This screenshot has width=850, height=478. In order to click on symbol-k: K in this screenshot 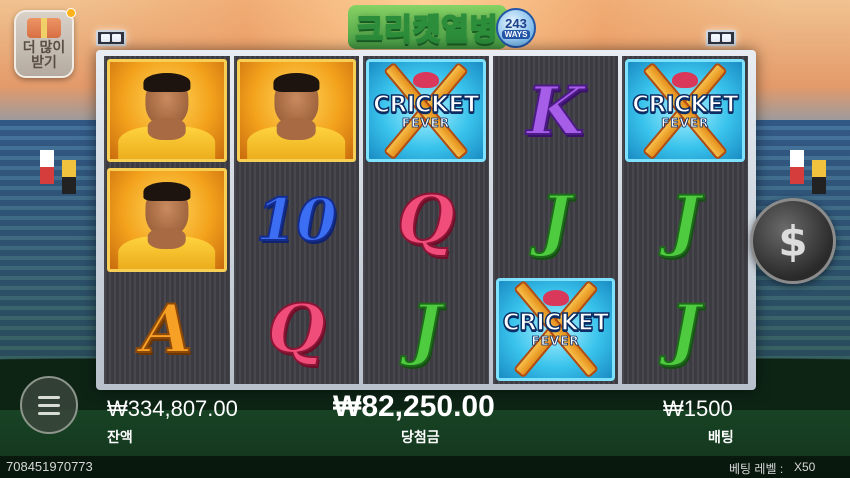, I will do `click(555, 110)`.